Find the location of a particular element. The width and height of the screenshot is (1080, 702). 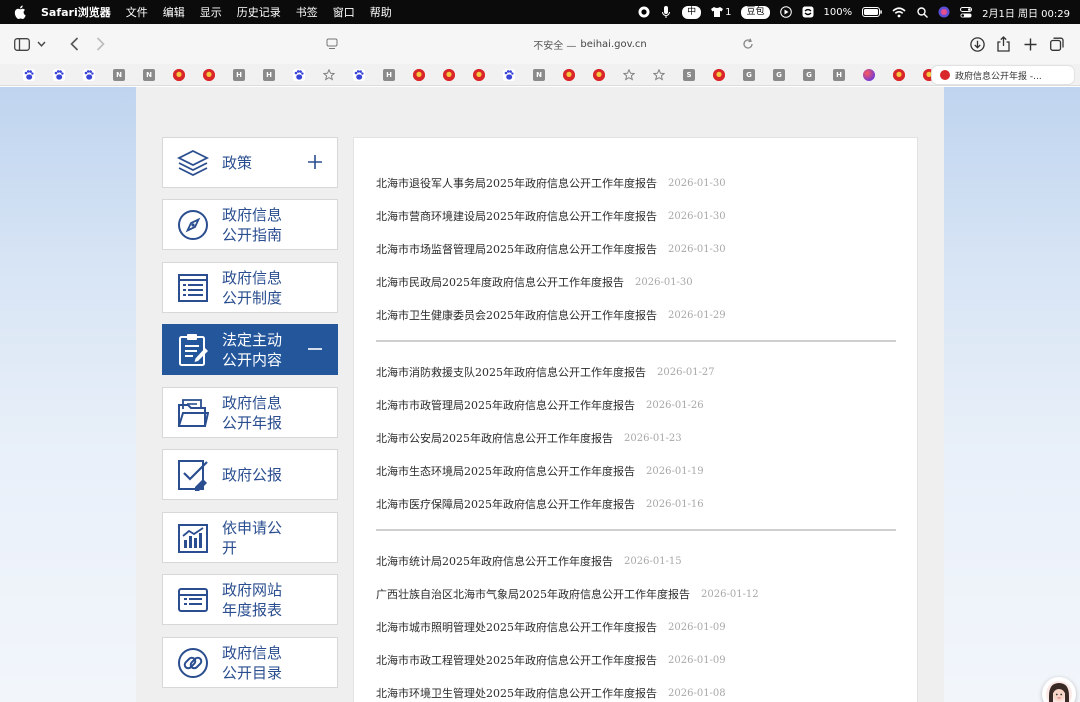

list-item: 北海市市政工程管理处2025年政府信息公开工作年度报告 2026-01-09 is located at coordinates (551, 660).